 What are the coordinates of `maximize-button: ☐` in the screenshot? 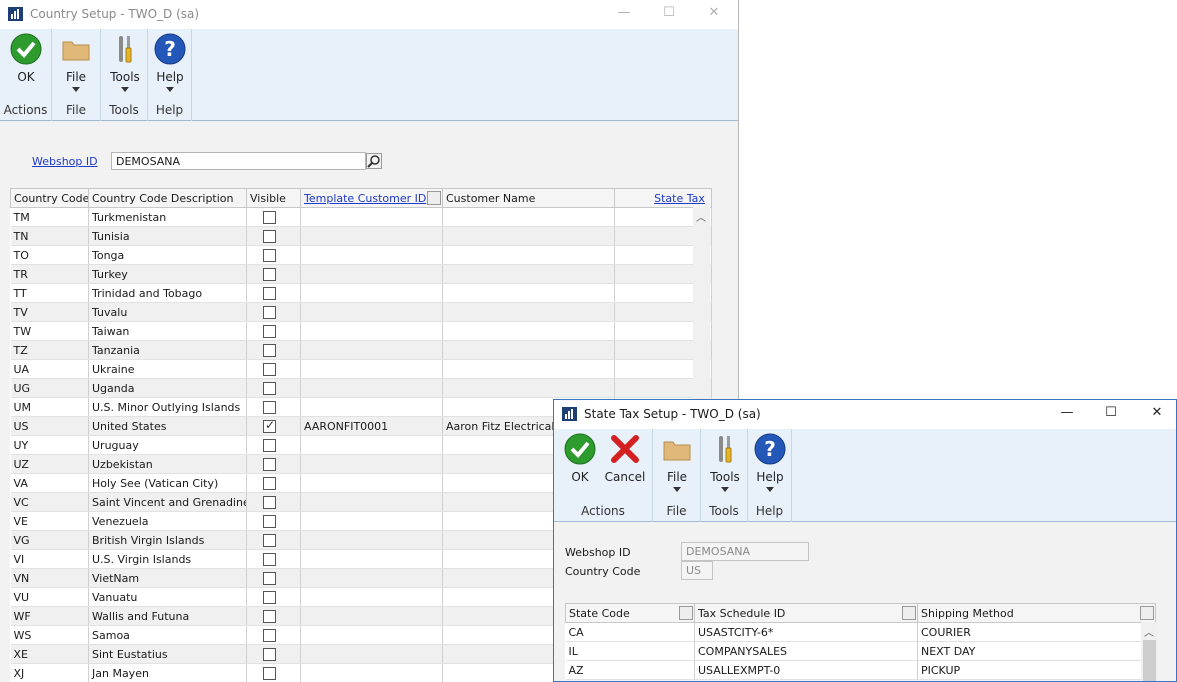 It's located at (669, 13).